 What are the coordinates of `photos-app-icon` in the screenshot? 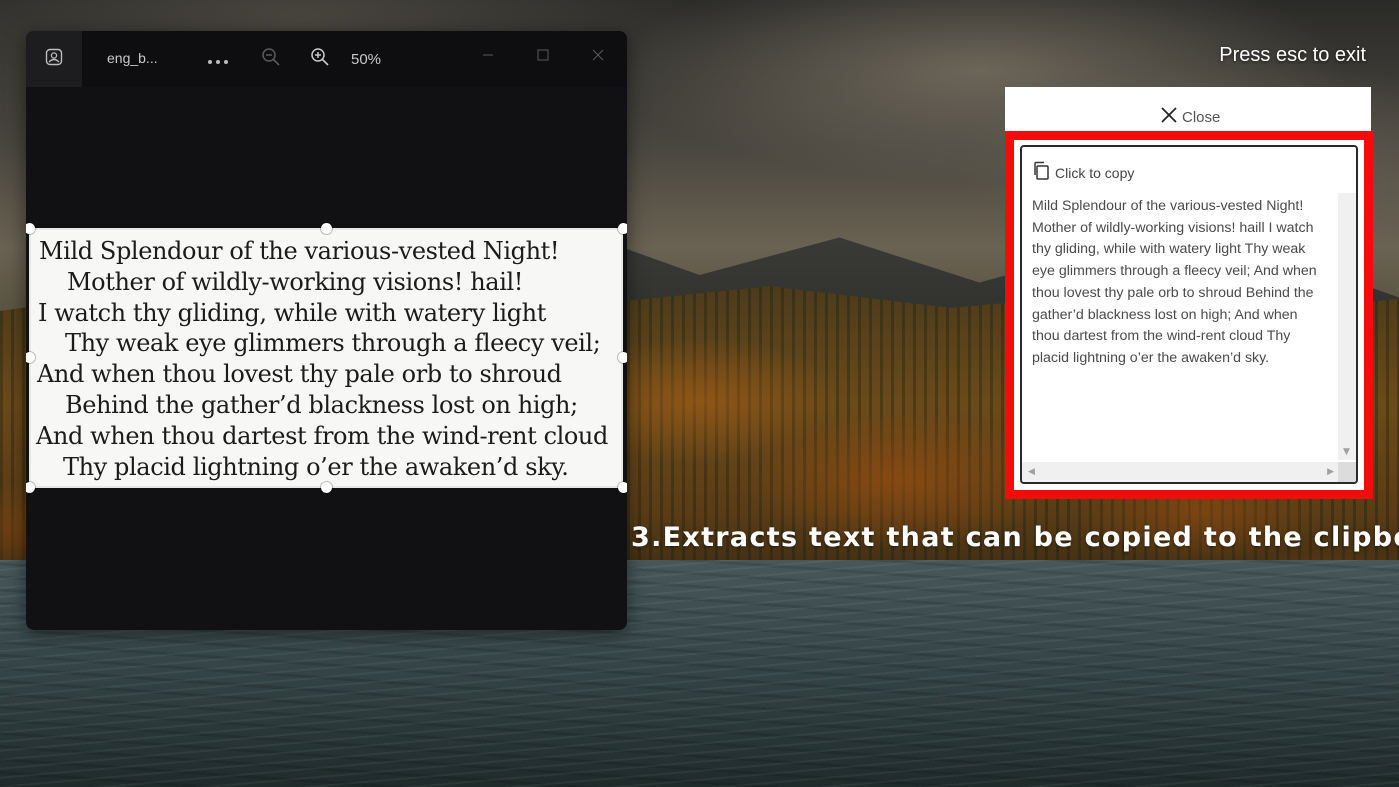 It's located at (54, 59).